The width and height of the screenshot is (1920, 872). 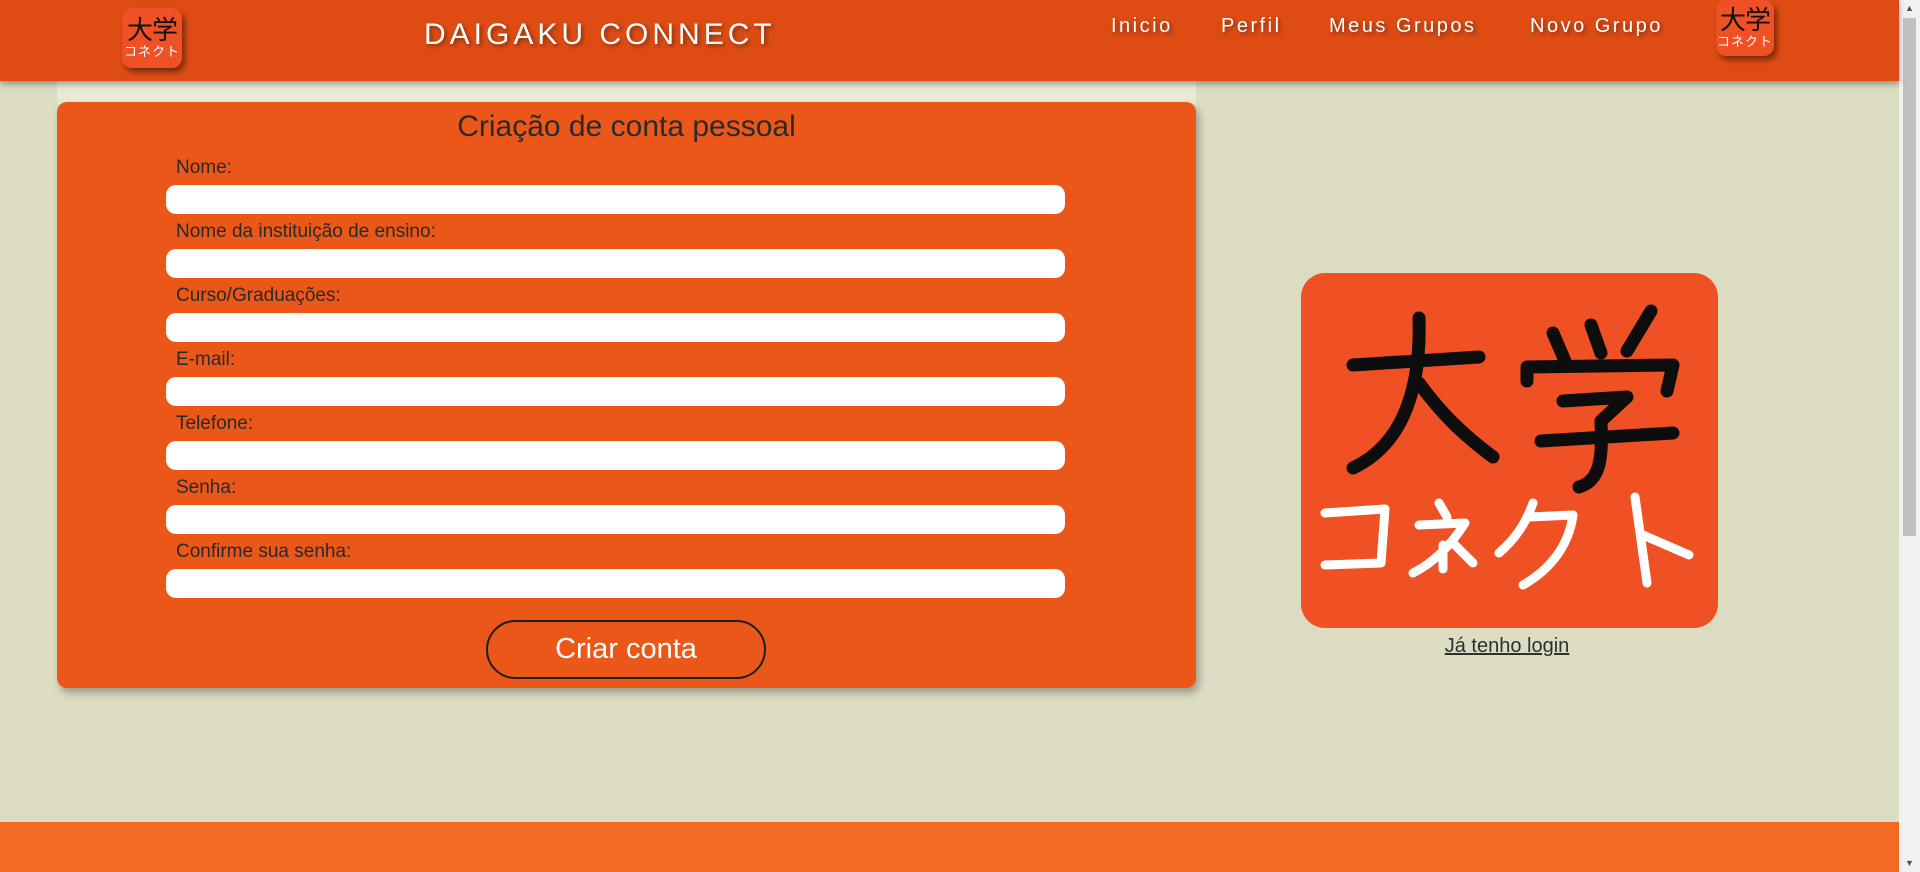 I want to click on daigaku-connect-logo, so click(x=1509, y=450).